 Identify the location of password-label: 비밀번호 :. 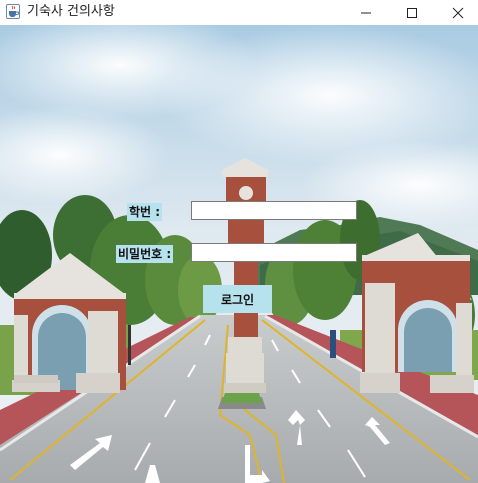
(145, 254).